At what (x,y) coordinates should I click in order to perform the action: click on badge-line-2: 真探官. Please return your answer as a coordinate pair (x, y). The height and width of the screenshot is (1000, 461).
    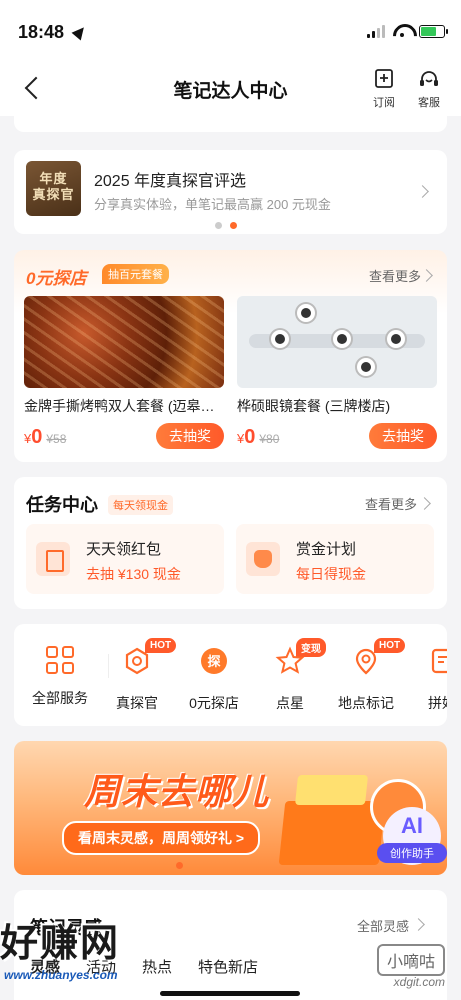
    Looking at the image, I should click on (53, 194).